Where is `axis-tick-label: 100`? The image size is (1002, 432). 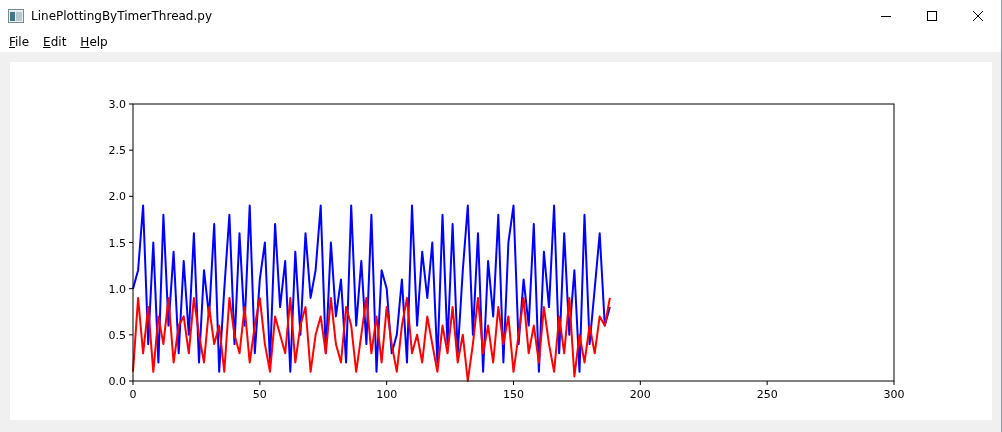
axis-tick-label: 100 is located at coordinates (387, 394).